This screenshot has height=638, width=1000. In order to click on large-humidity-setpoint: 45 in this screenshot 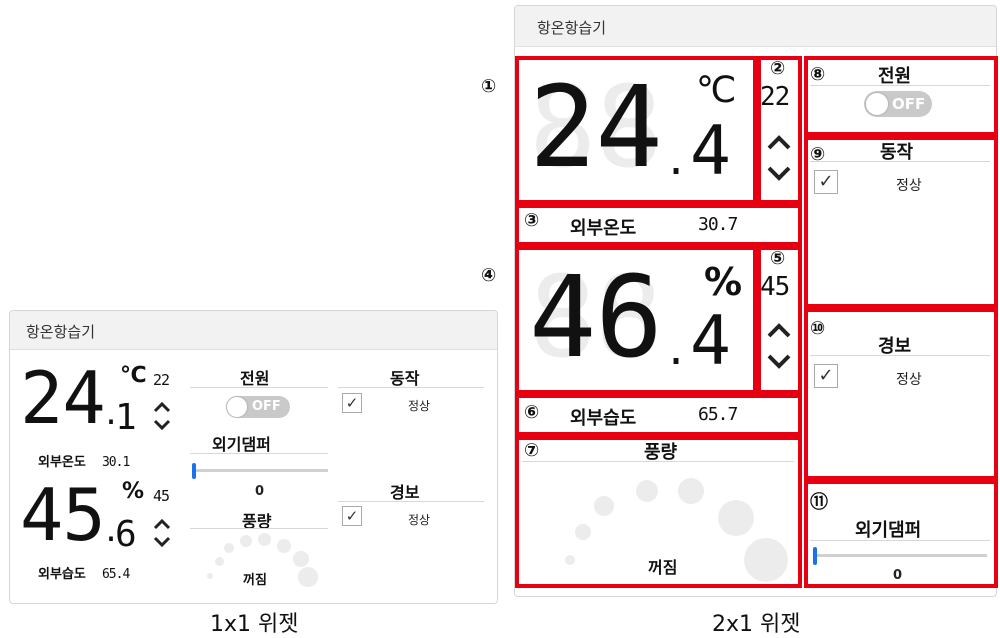, I will do `click(775, 287)`.